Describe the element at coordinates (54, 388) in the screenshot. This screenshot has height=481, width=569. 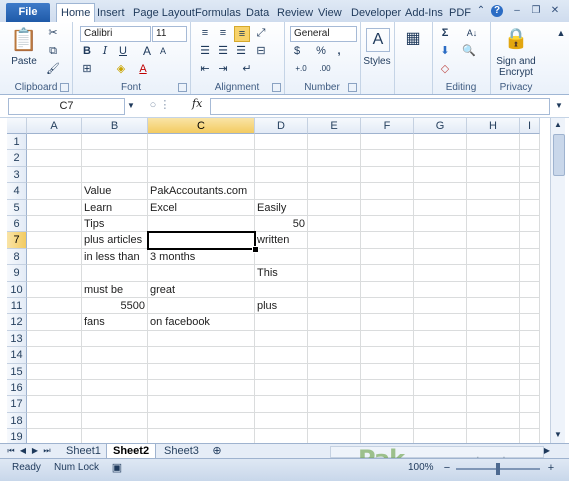
I see `cell-a16` at that location.